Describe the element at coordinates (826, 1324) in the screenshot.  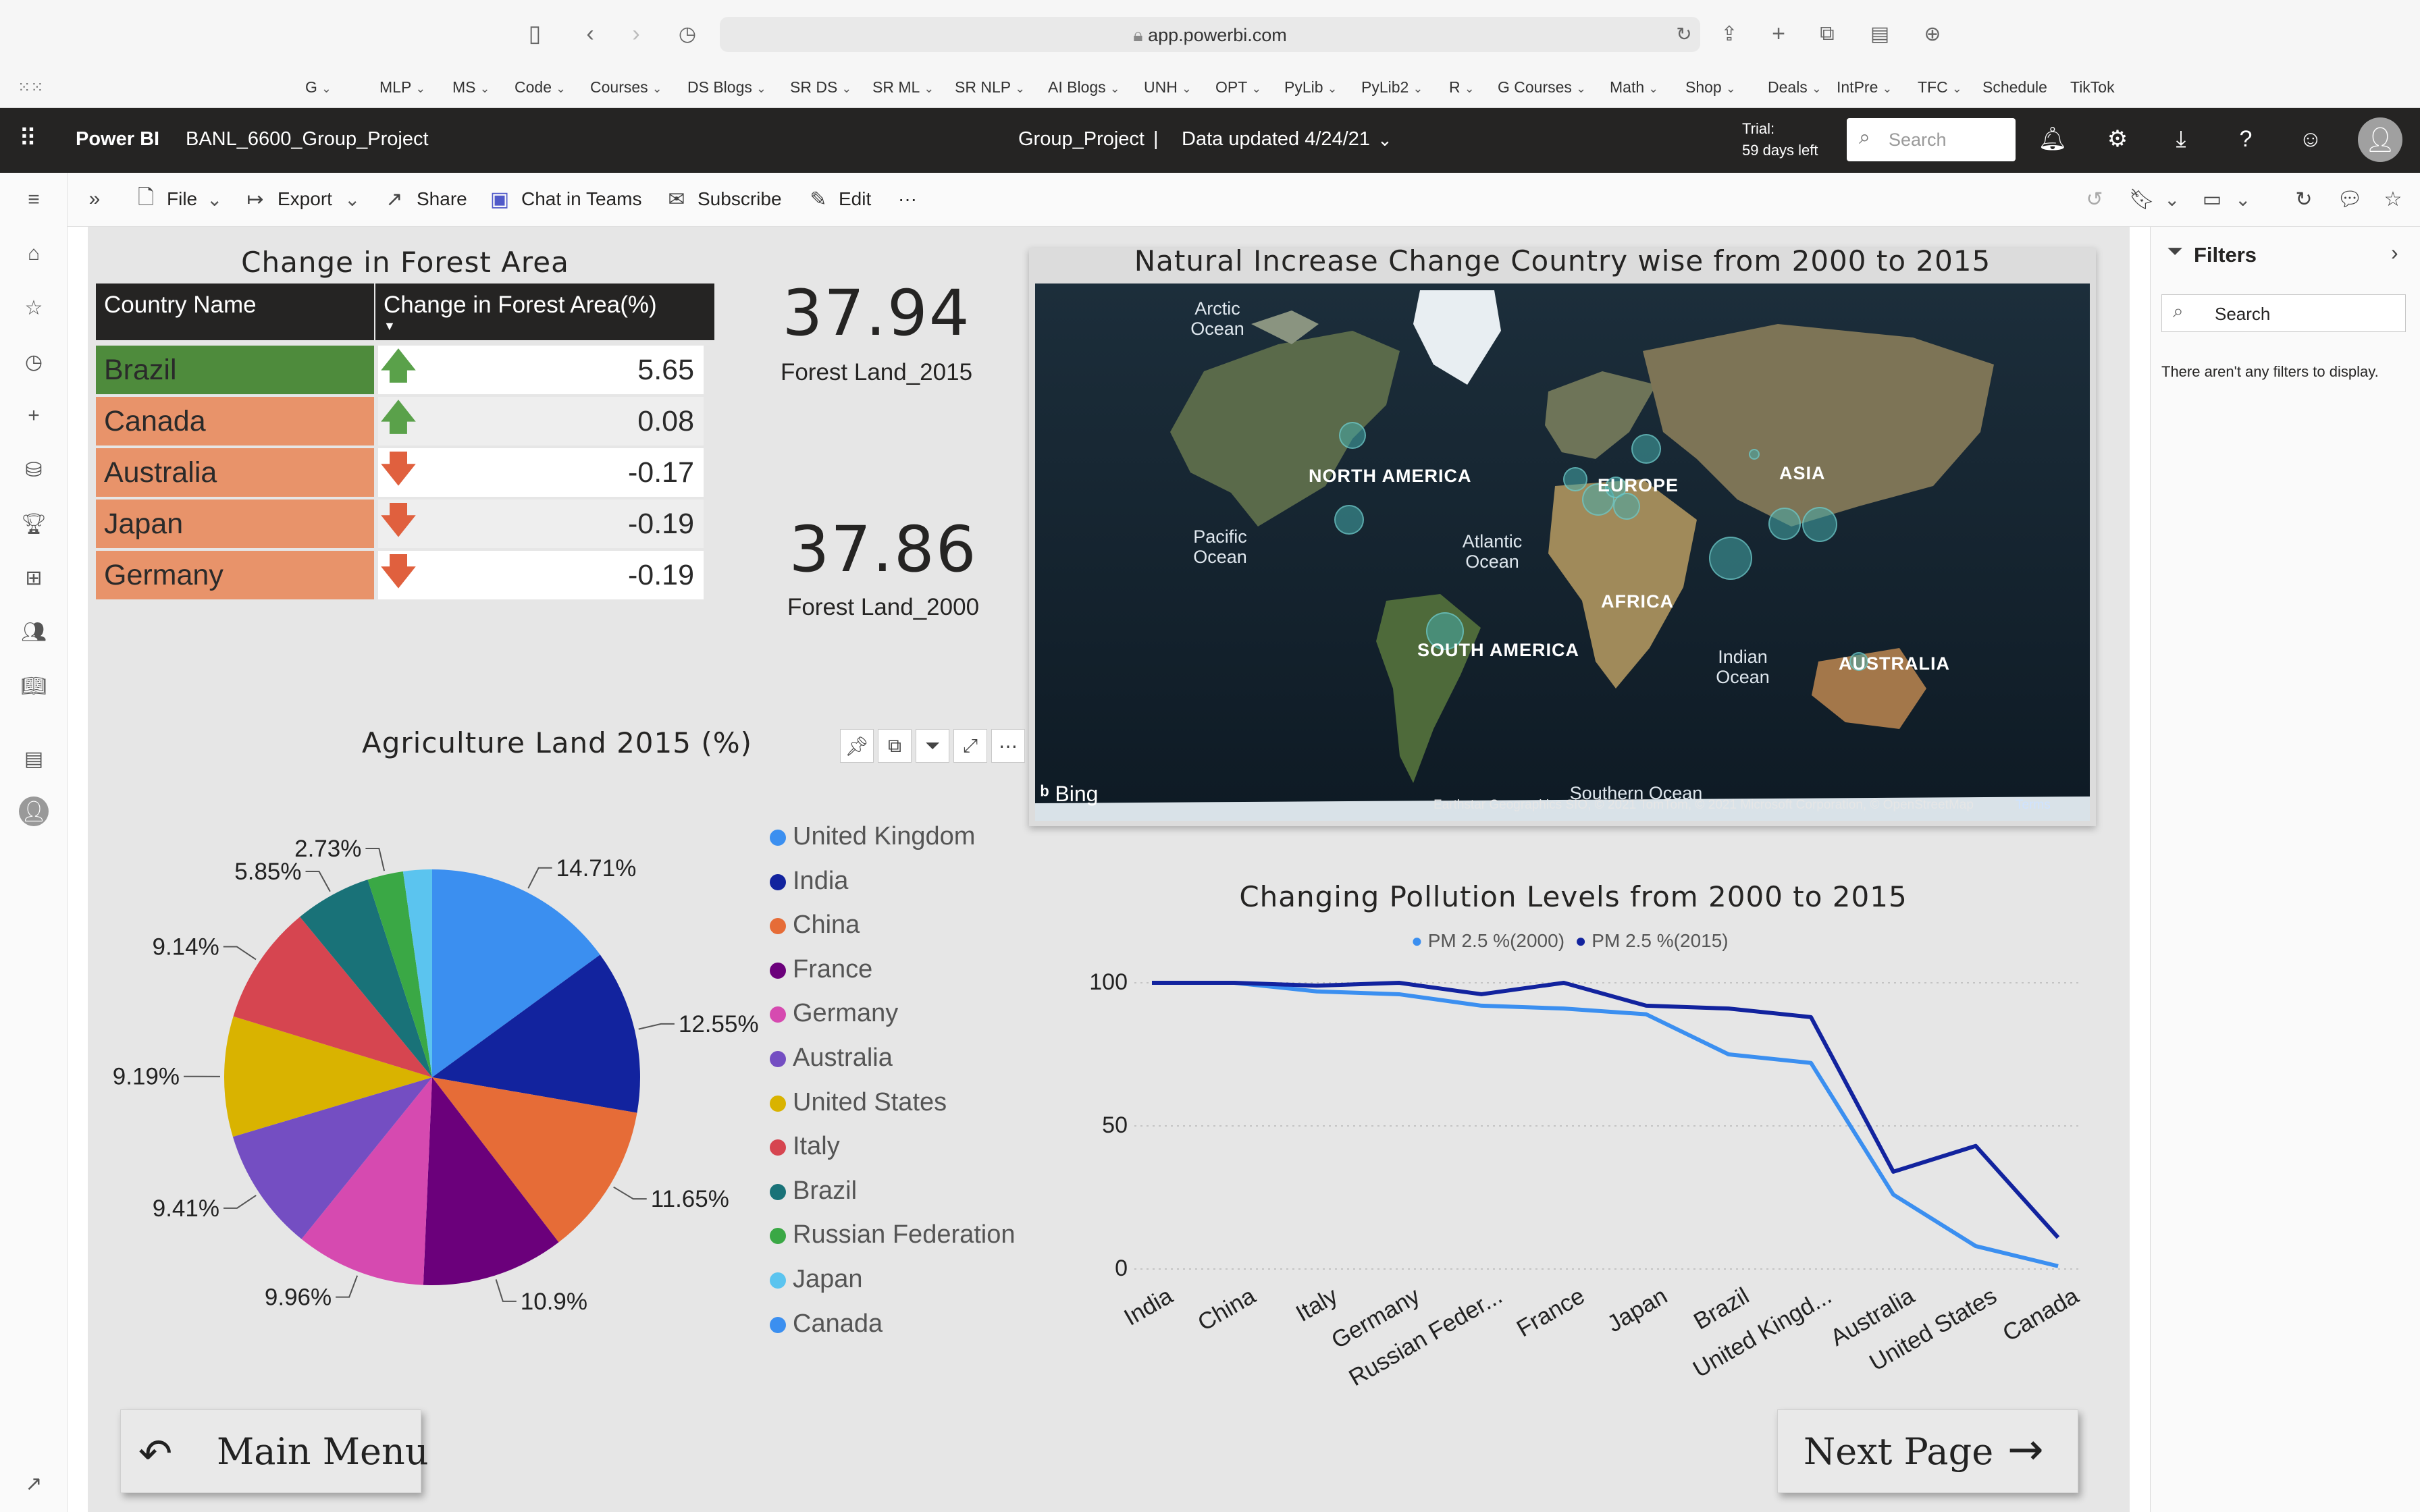
I see `pie-legend-item: Canada` at that location.